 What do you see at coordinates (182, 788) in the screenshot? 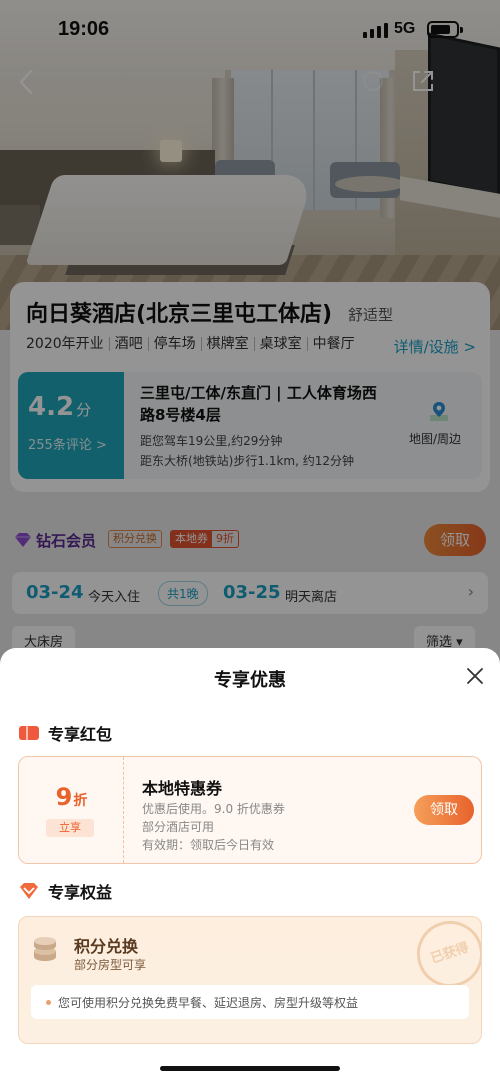
I see `coupon-title: 本地特惠券` at bounding box center [182, 788].